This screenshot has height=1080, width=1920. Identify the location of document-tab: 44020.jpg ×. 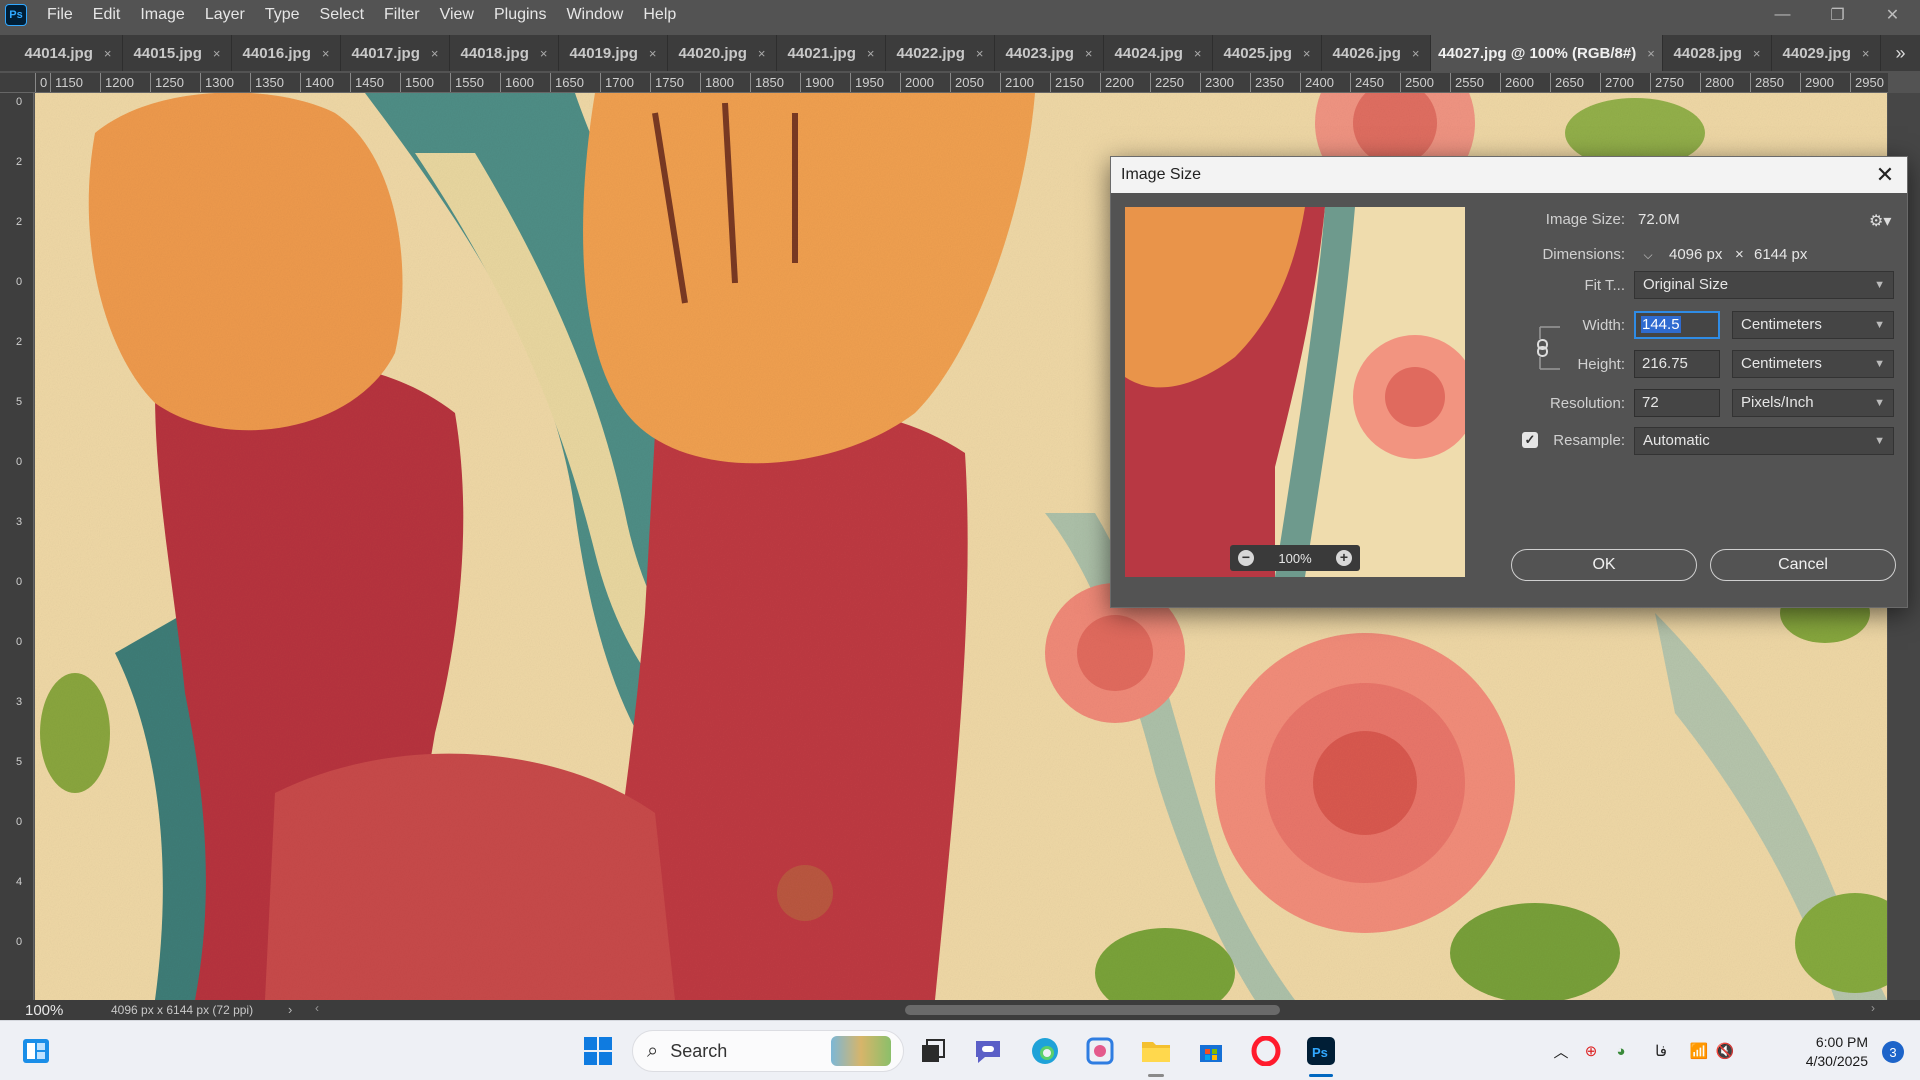
(722, 53).